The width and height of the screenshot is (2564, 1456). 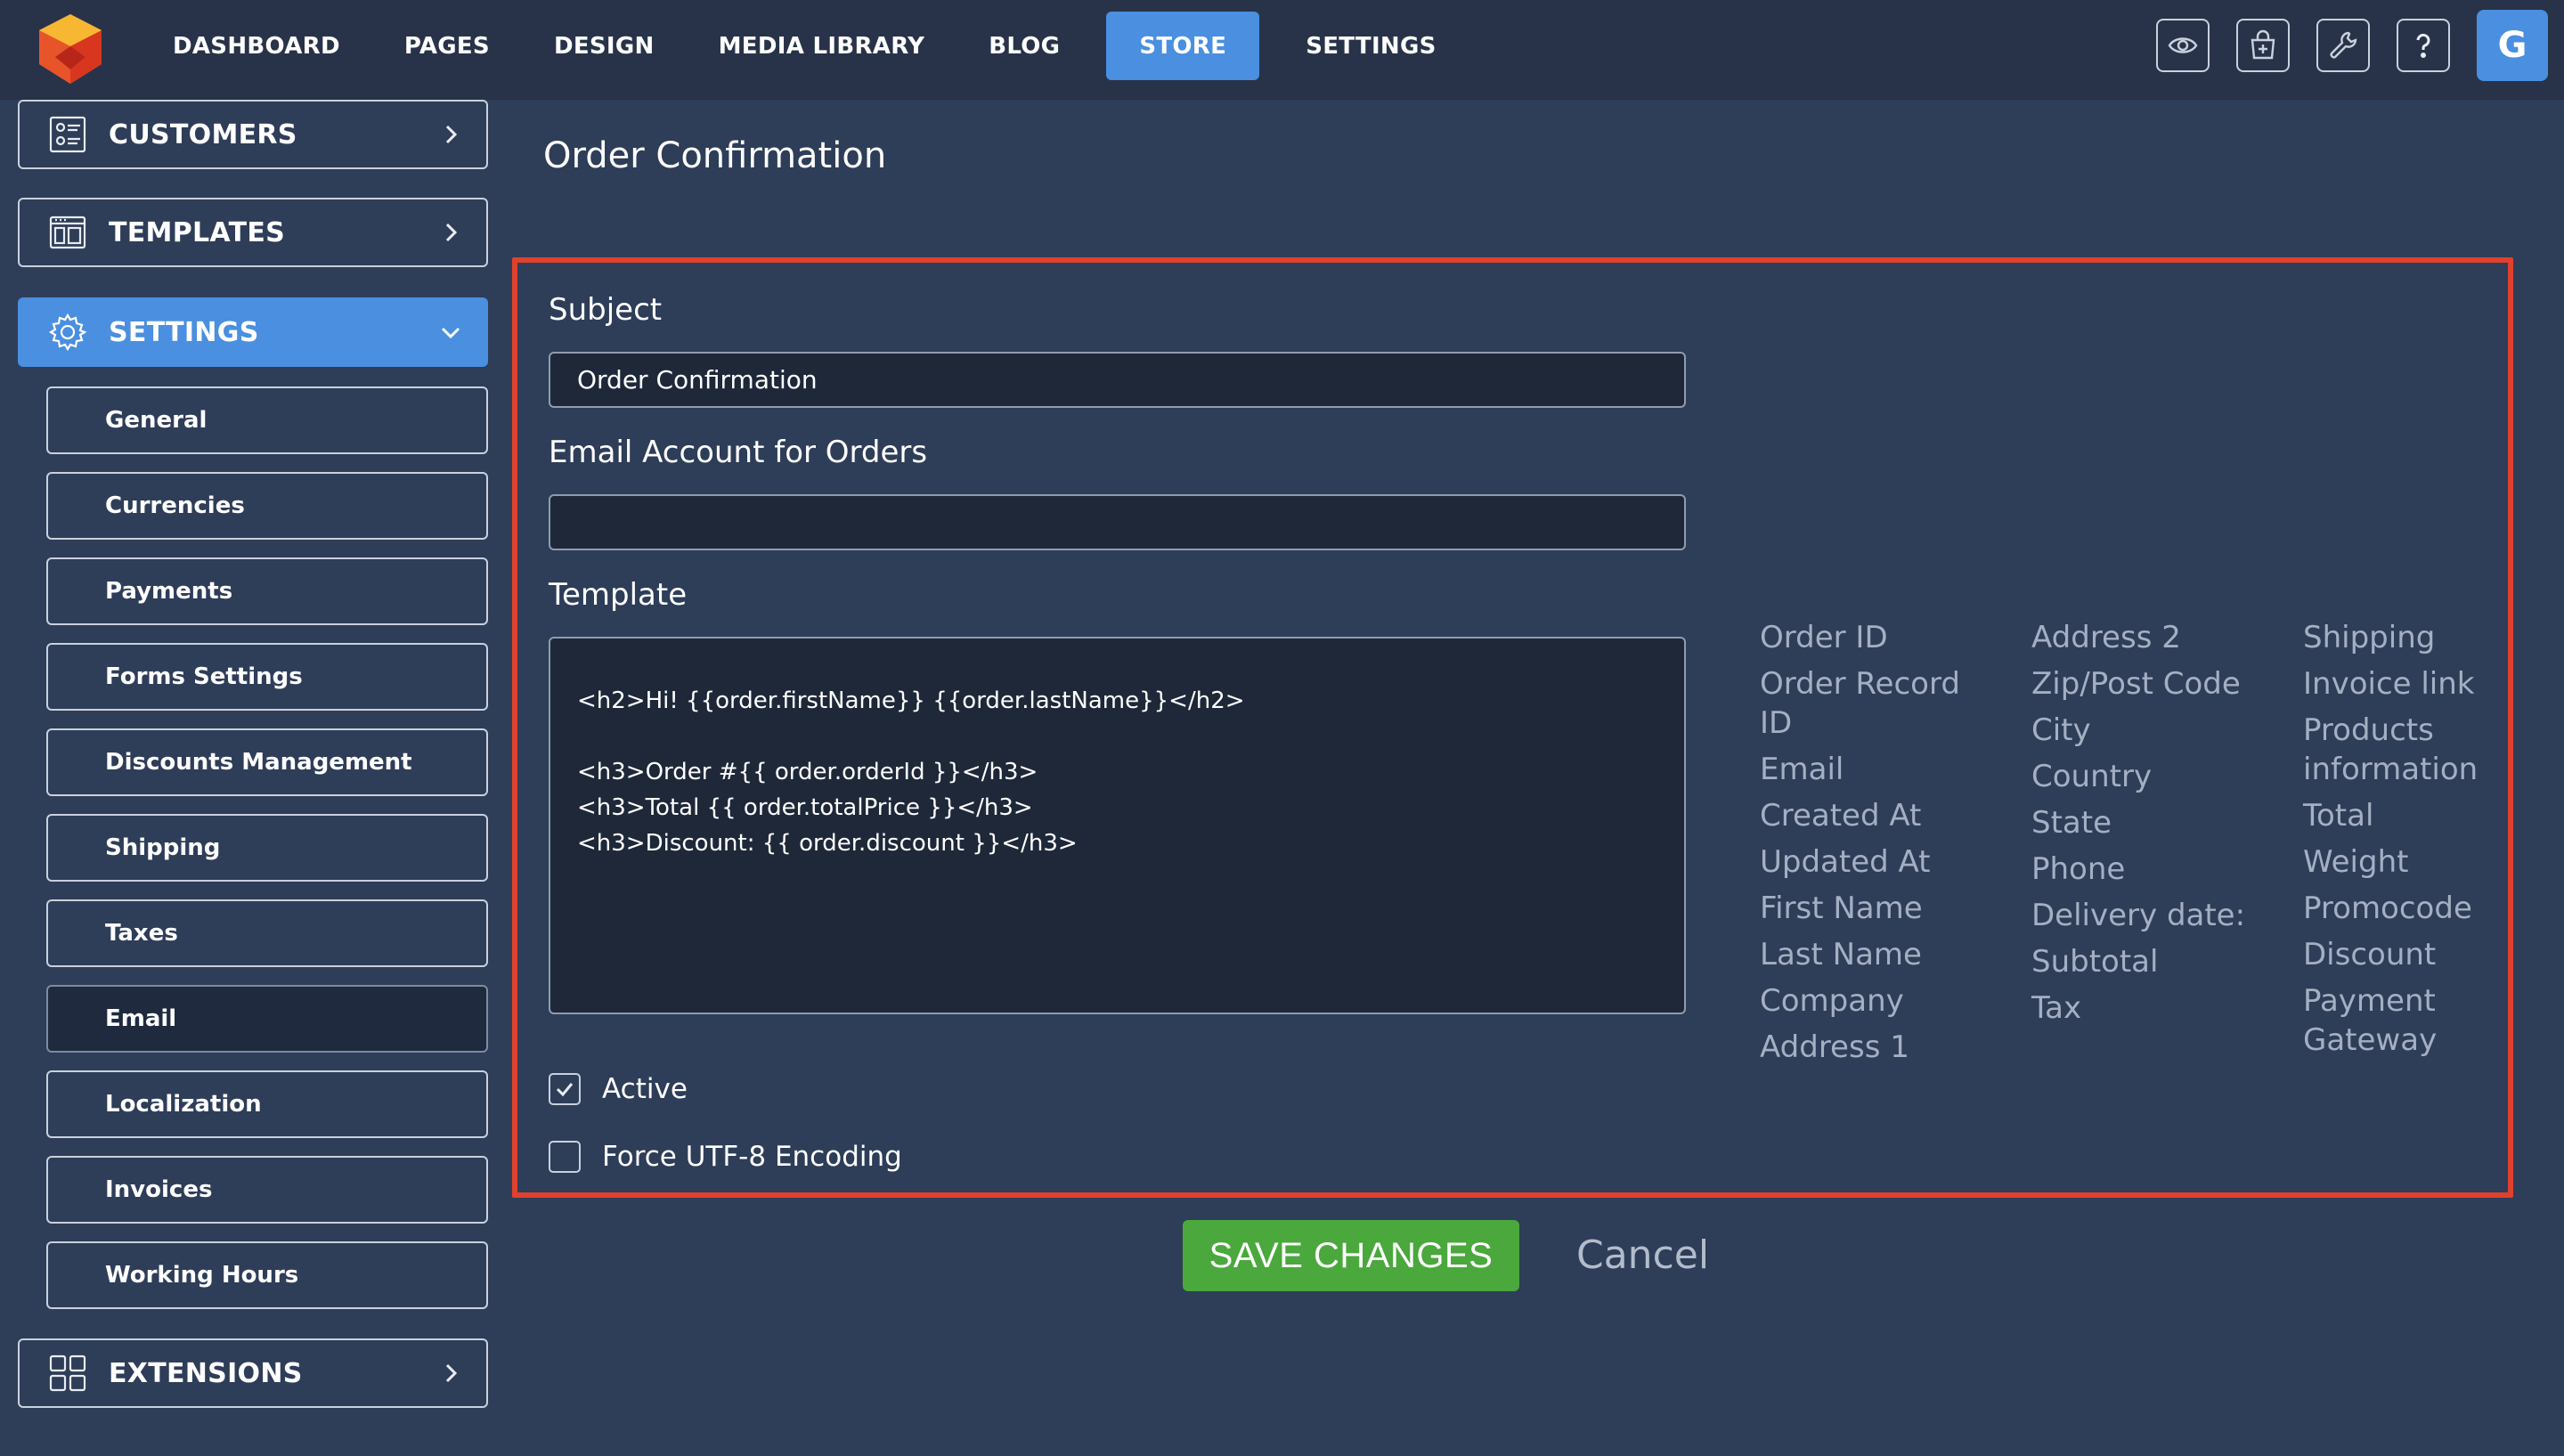 I want to click on sidebar-label: SETTINGS, so click(x=184, y=332).